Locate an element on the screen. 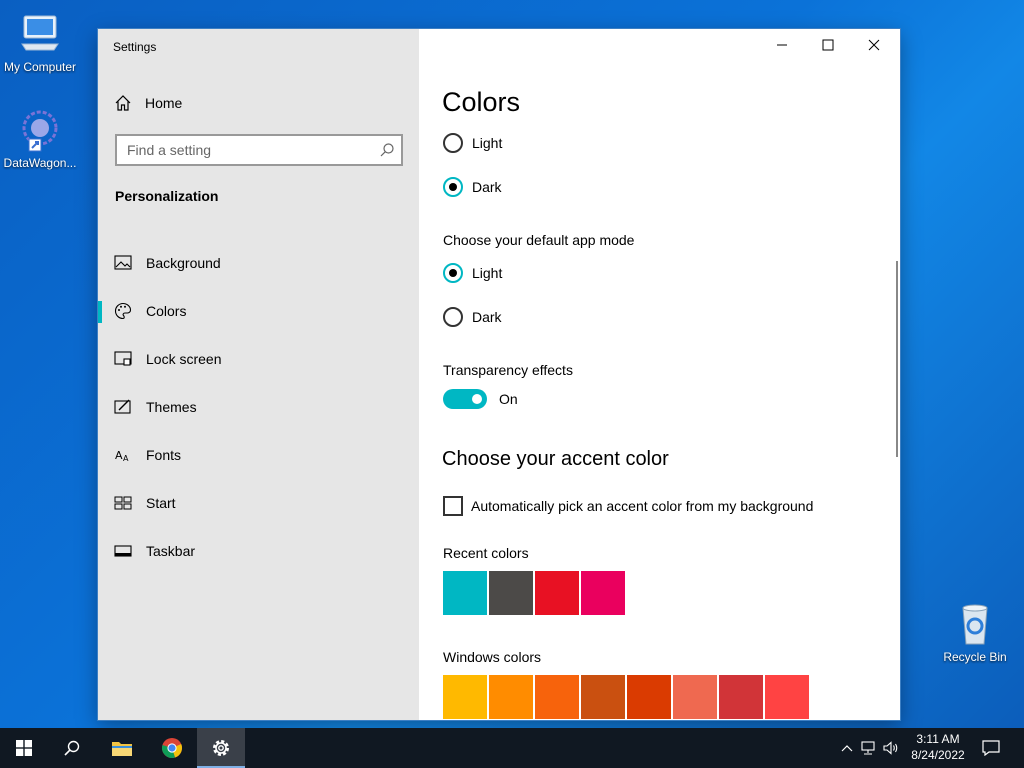  nav-home: Home is located at coordinates (148, 103).